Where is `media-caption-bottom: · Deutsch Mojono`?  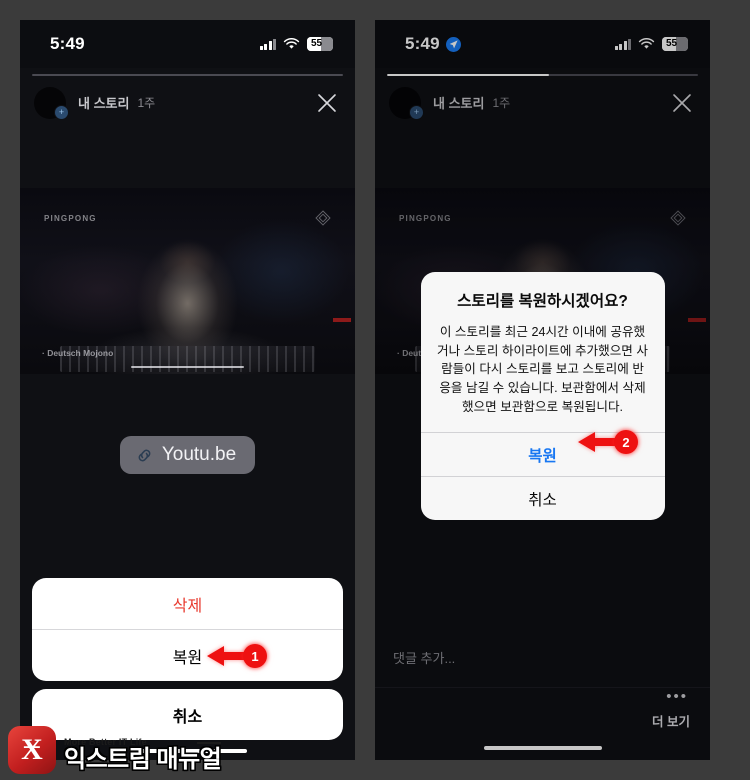 media-caption-bottom: · Deutsch Mojono is located at coordinates (78, 353).